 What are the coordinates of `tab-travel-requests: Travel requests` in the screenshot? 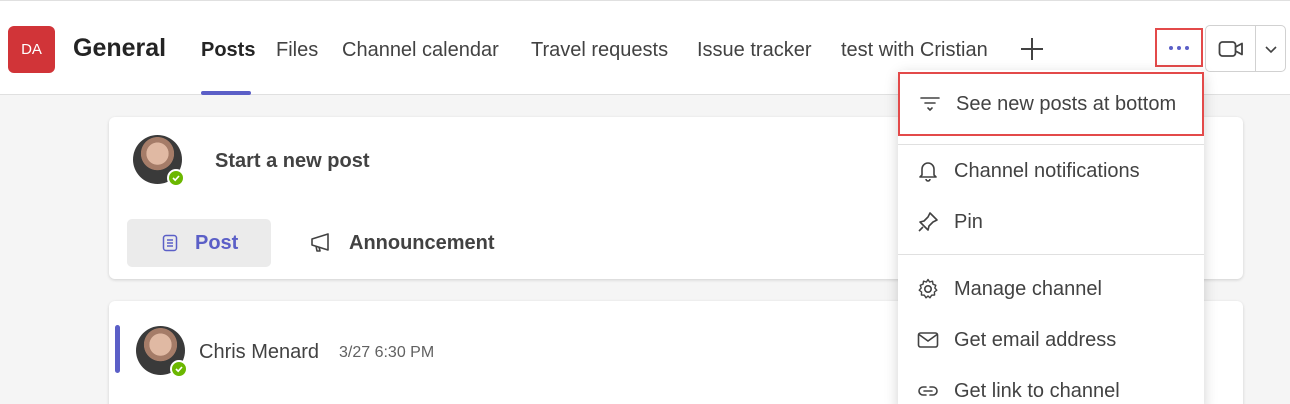 It's located at (599, 50).